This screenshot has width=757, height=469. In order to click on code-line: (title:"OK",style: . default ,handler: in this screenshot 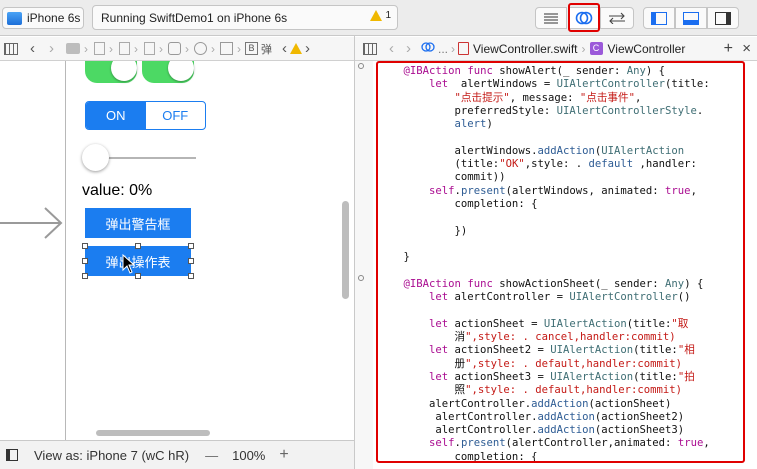, I will do `click(537, 164)`.